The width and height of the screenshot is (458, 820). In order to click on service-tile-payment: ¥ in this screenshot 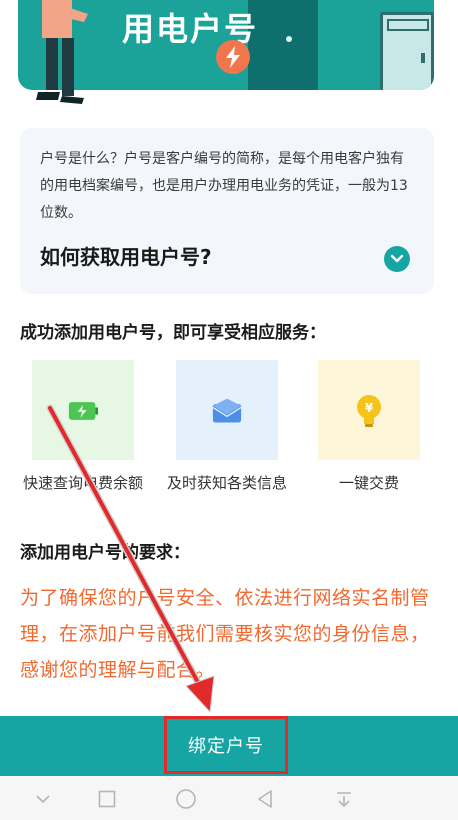, I will do `click(369, 410)`.